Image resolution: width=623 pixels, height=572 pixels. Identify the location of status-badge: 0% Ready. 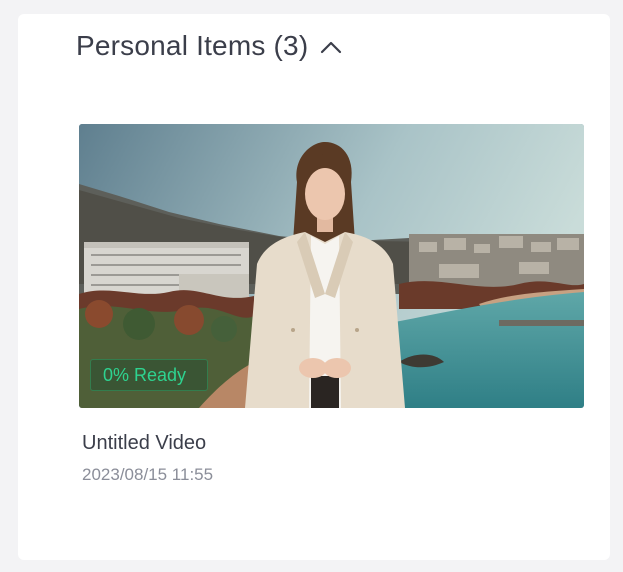
(149, 375).